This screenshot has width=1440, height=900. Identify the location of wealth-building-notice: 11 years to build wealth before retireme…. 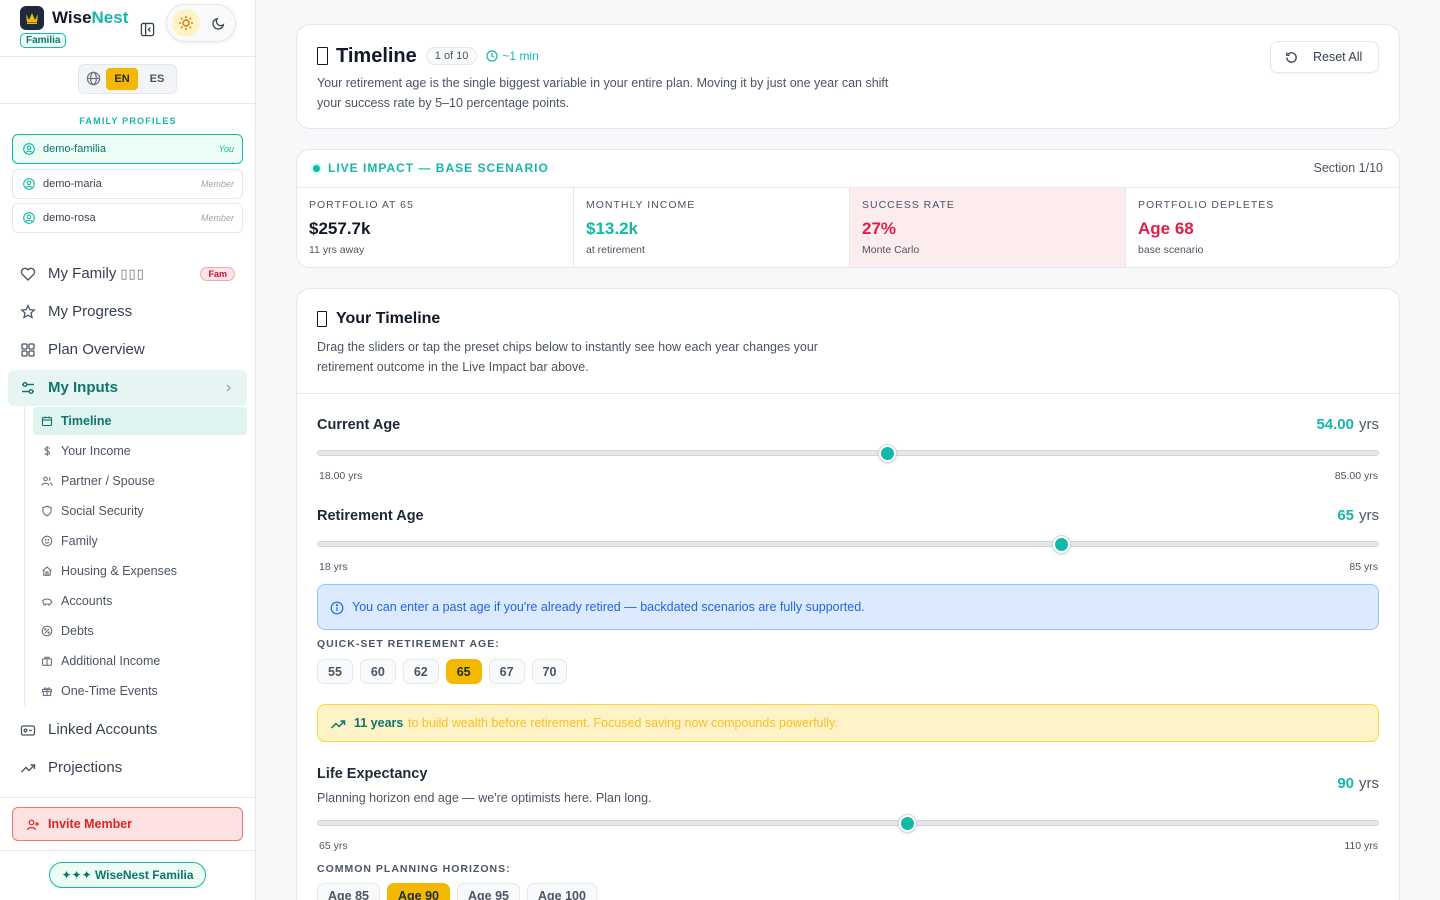
(848, 723).